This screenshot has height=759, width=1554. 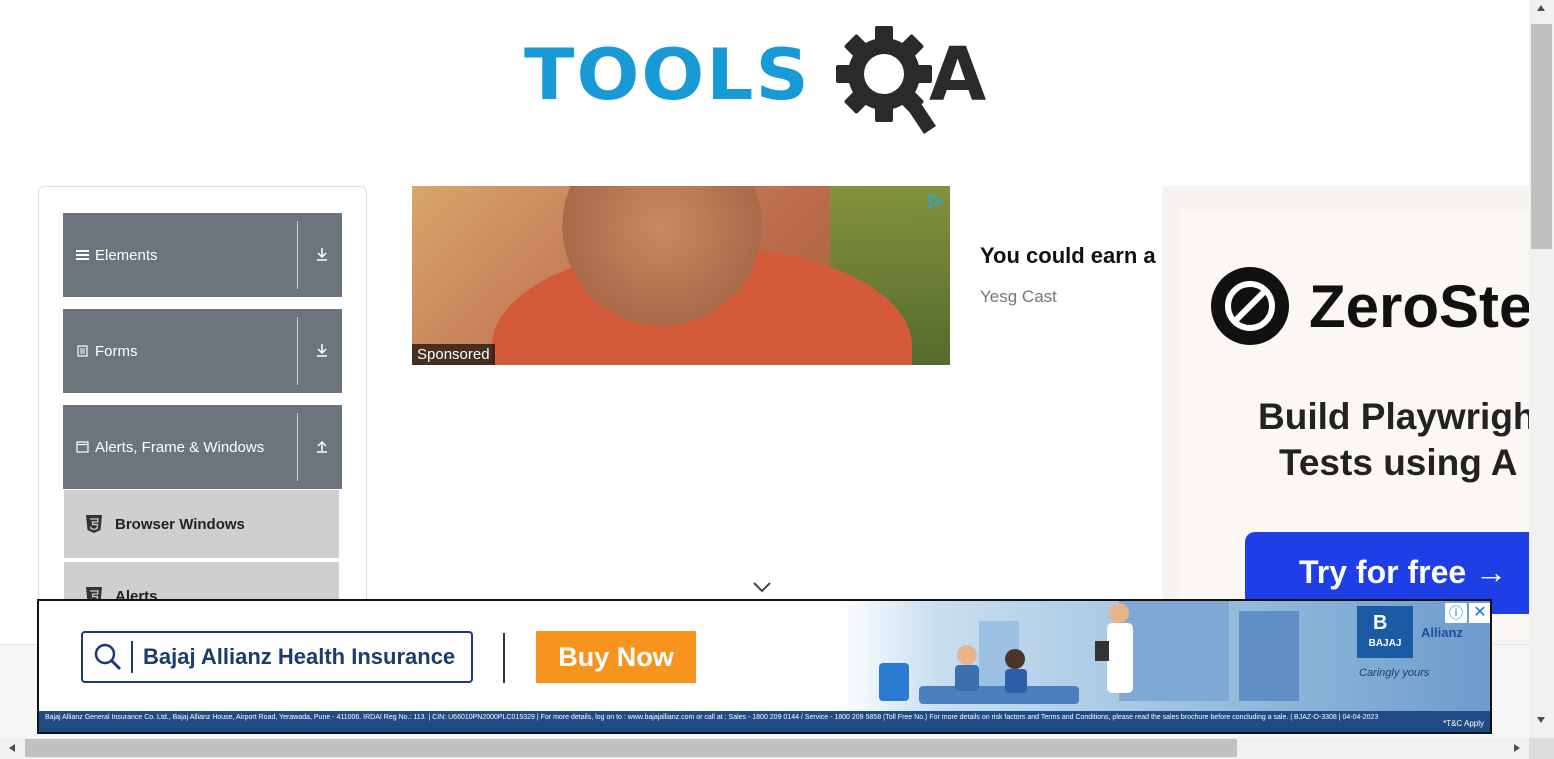 What do you see at coordinates (82, 255) in the screenshot?
I see `hamburger-icon` at bounding box center [82, 255].